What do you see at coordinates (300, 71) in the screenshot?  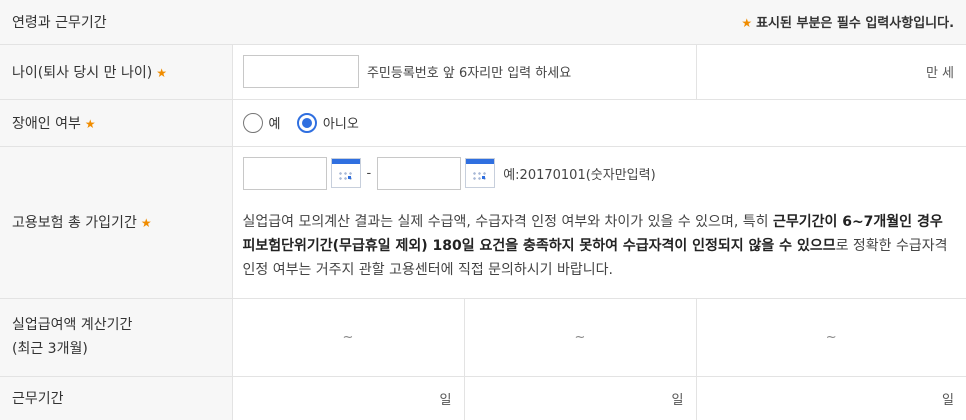 I see `age-input` at bounding box center [300, 71].